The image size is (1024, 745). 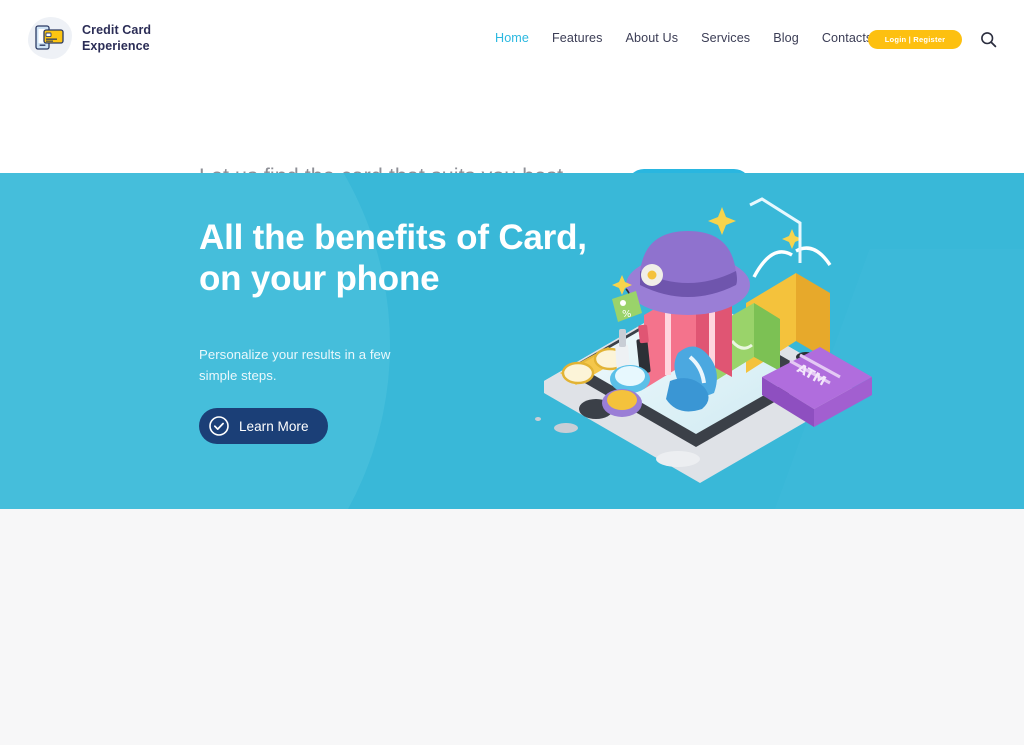 I want to click on login-register-button: Login | Register, so click(x=915, y=39).